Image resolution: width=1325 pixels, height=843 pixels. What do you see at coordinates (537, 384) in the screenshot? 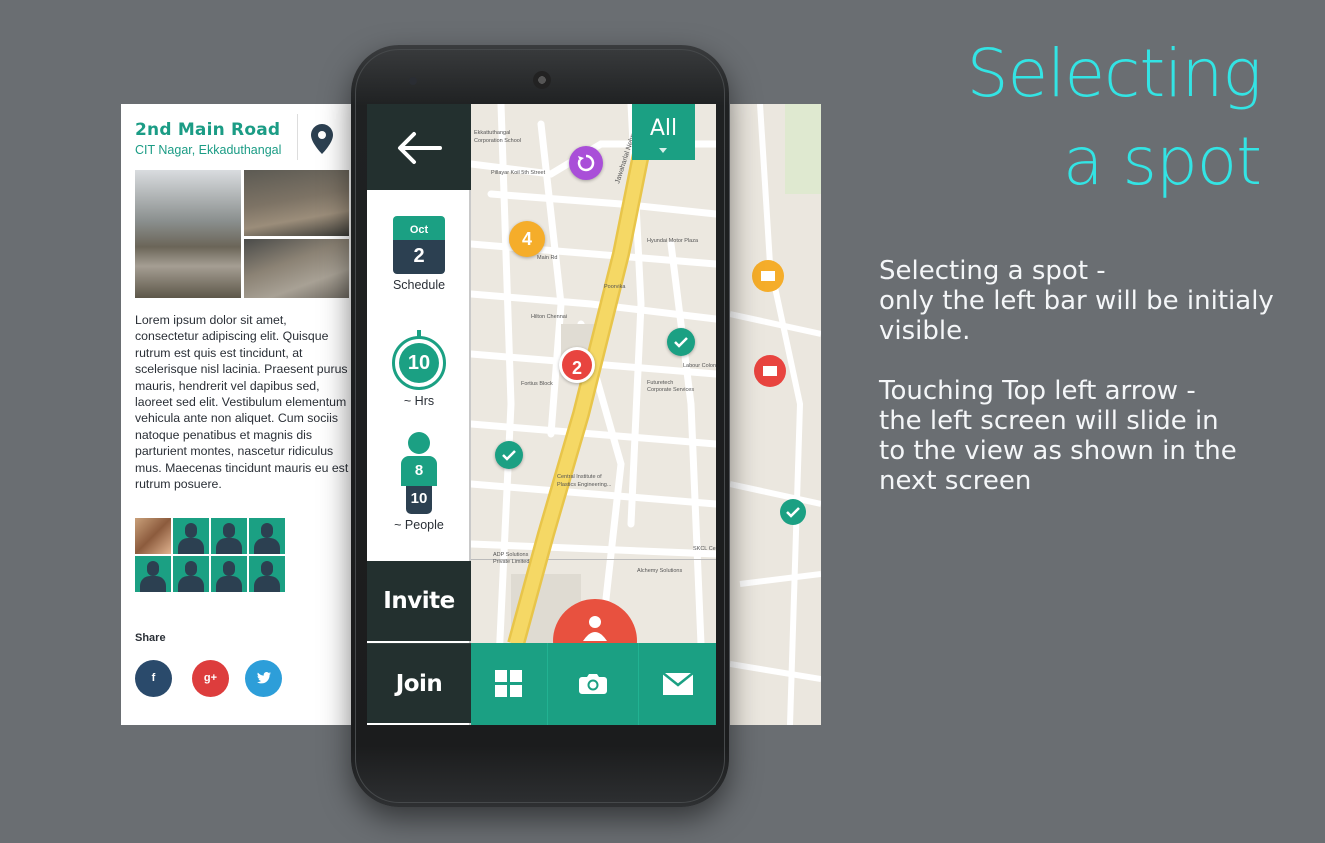
I see `street-label: Fortius Block` at bounding box center [537, 384].